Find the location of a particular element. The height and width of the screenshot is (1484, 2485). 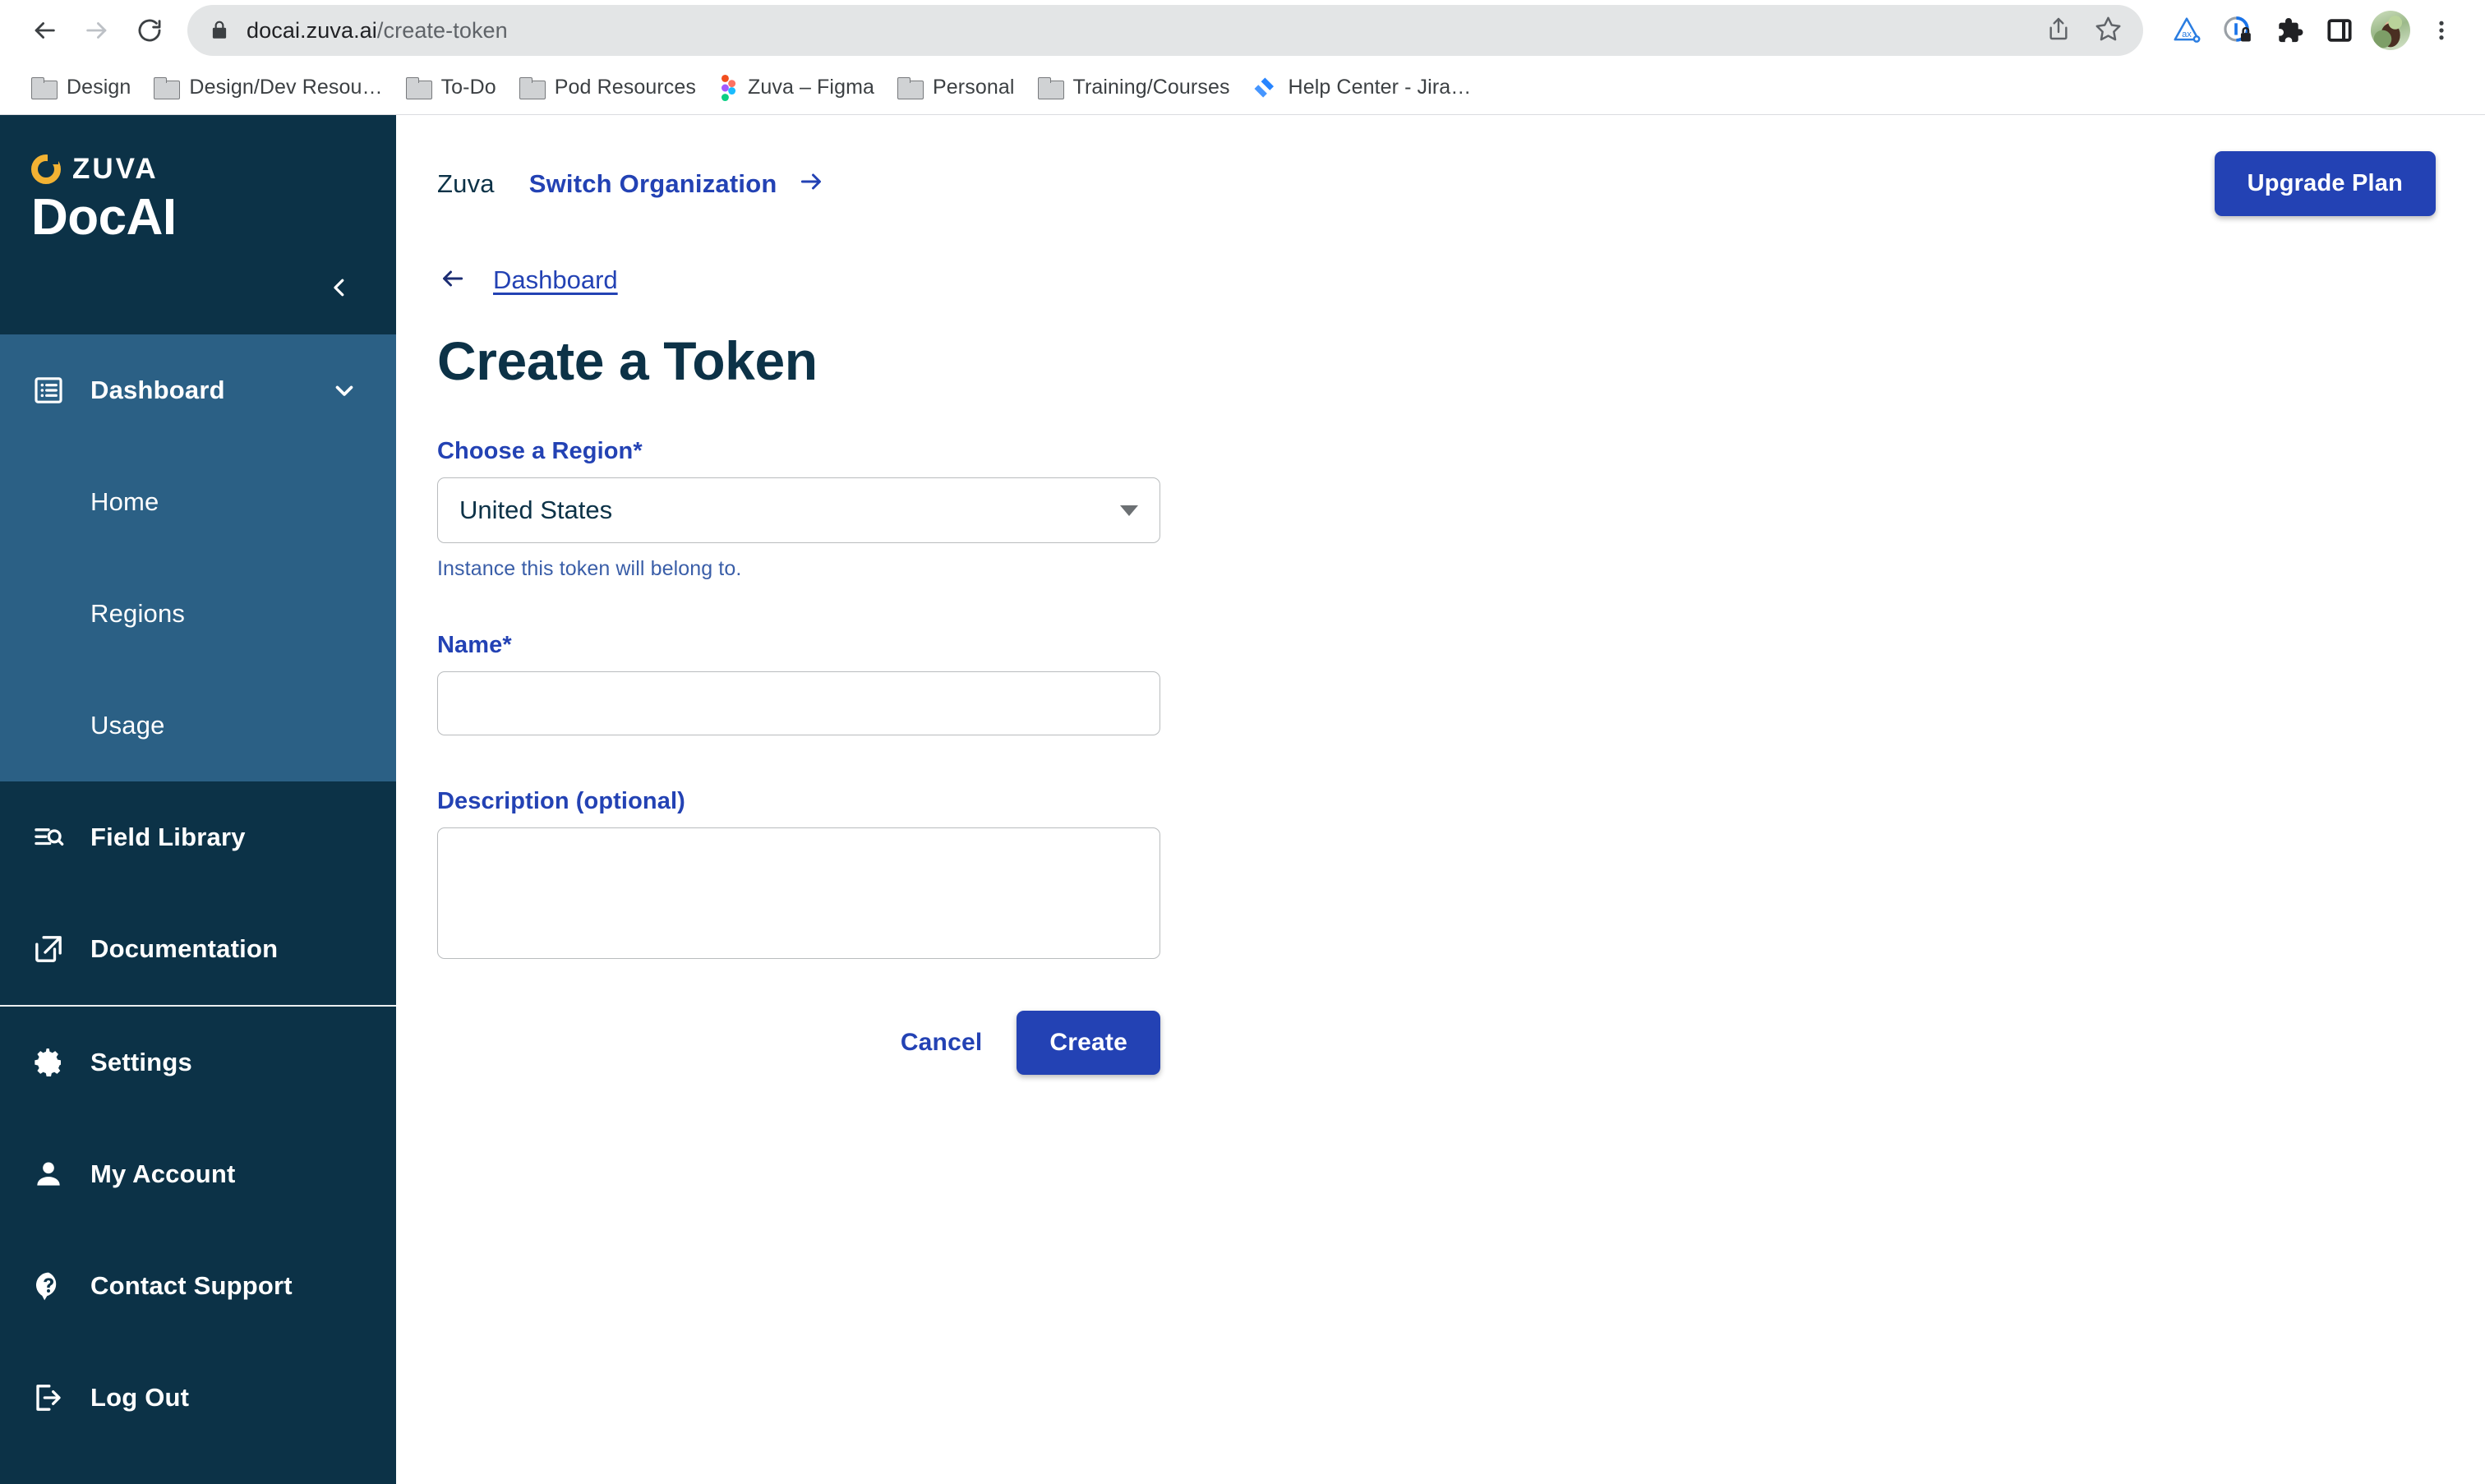

avatar is located at coordinates (2390, 31).